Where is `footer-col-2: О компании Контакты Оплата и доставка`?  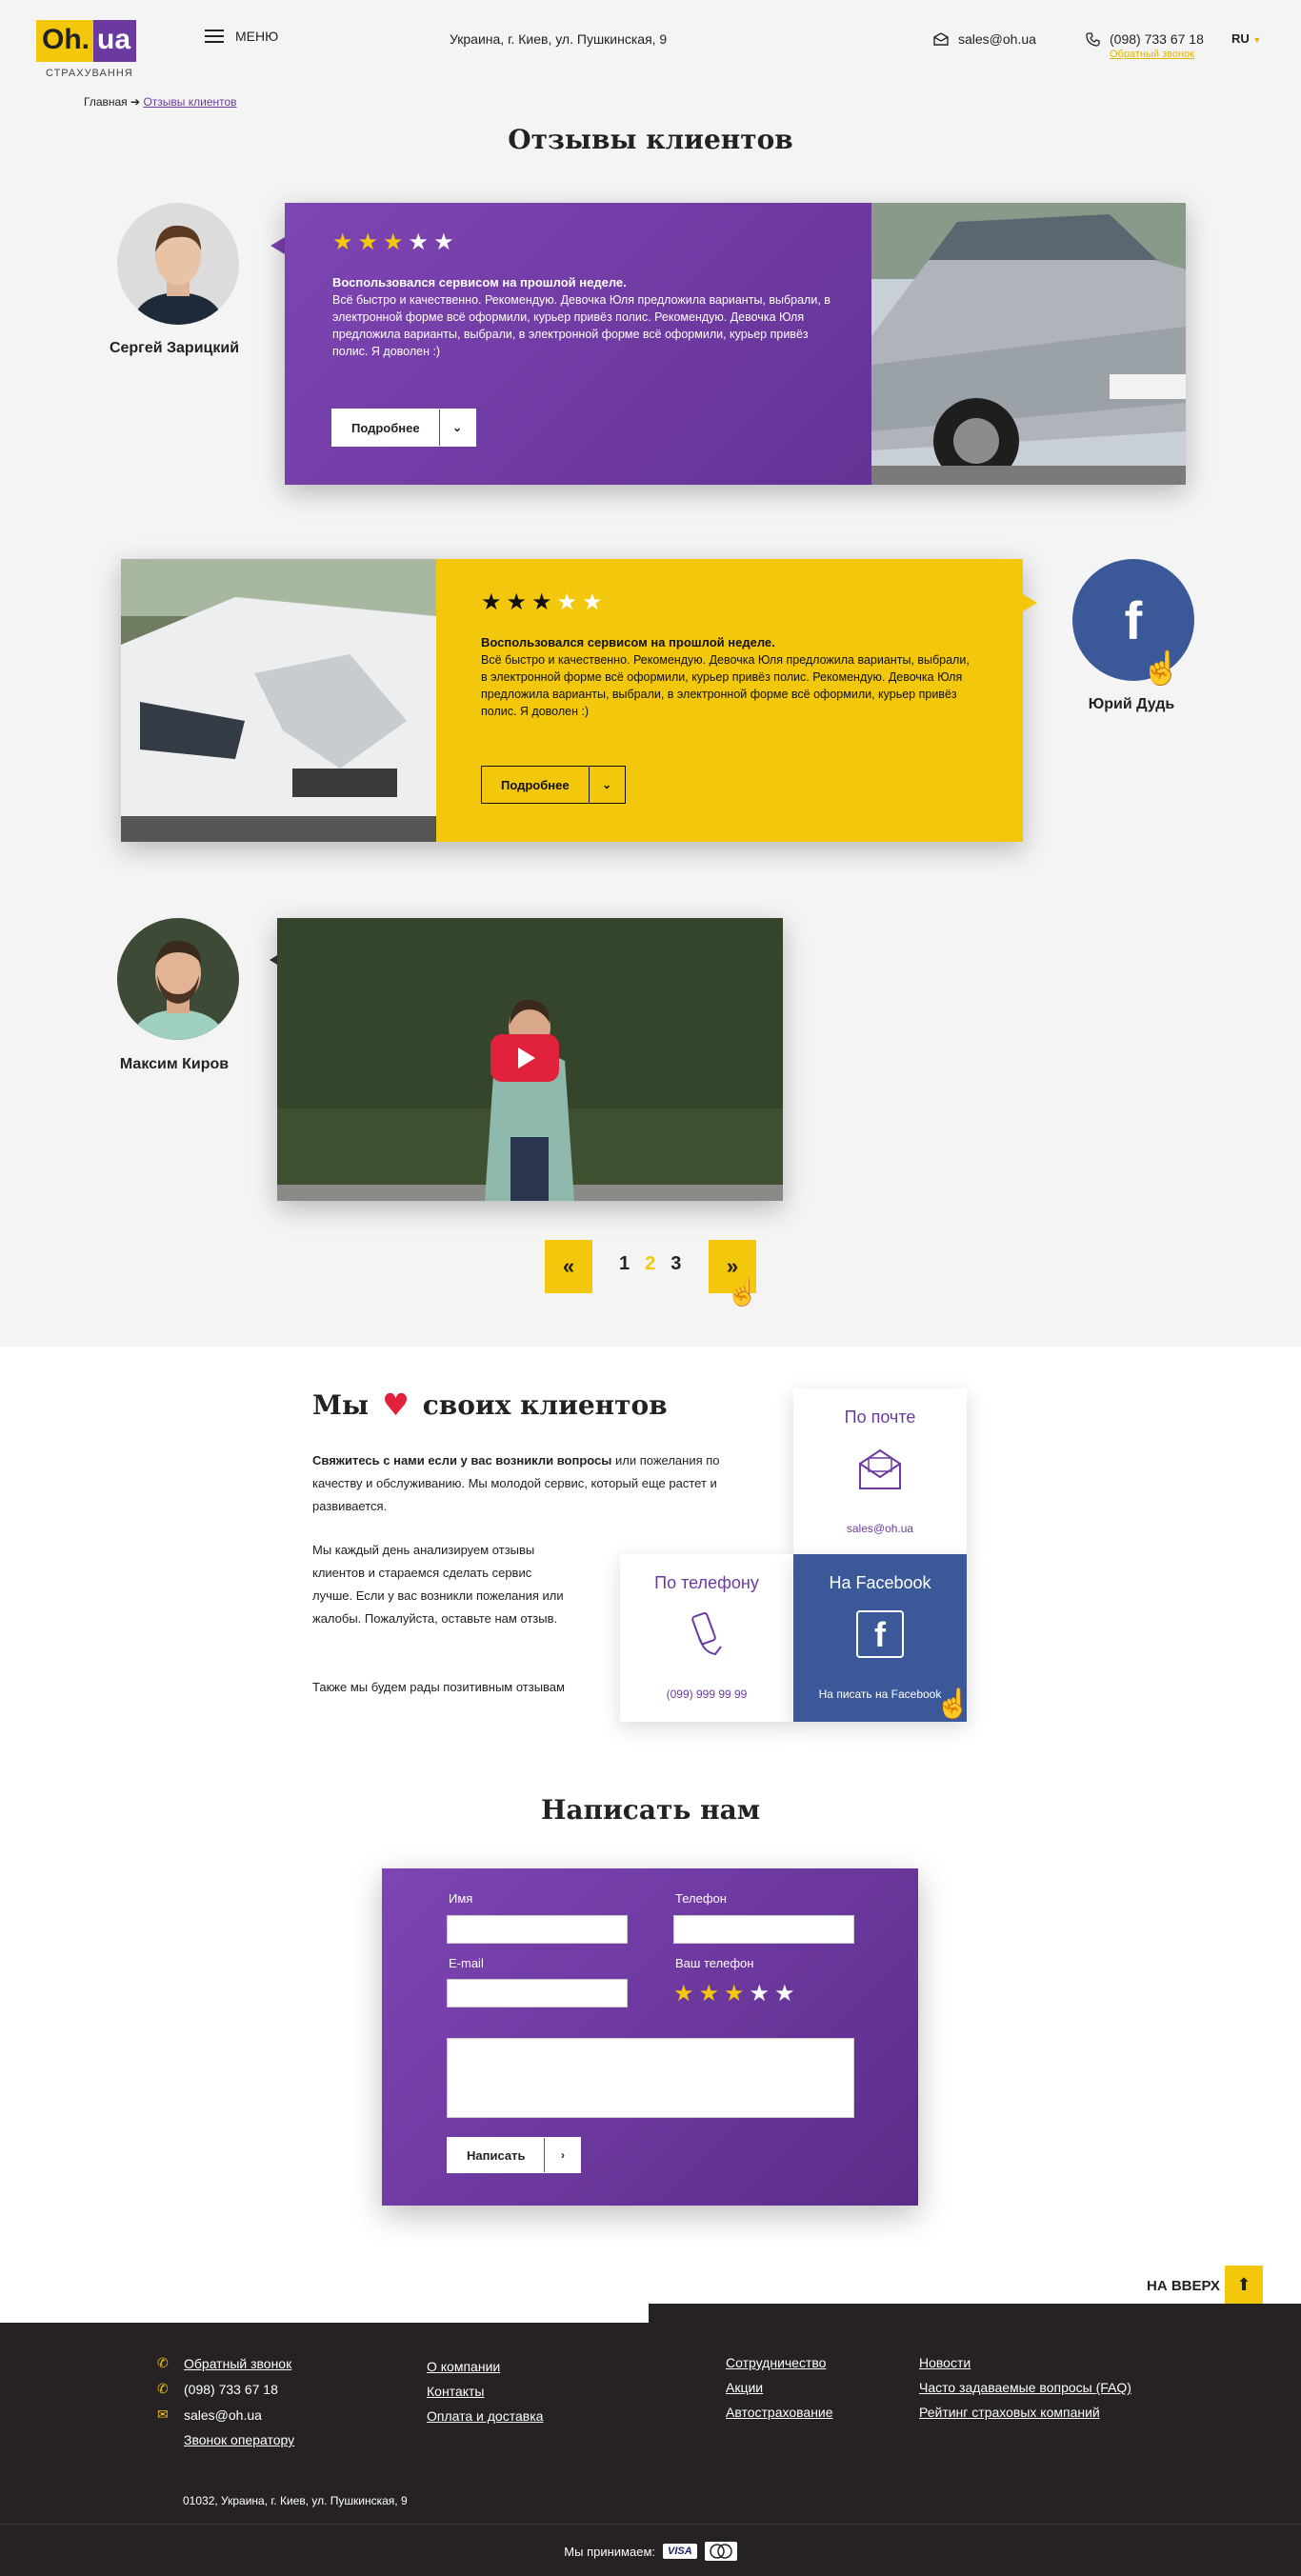
footer-col-2: О компании Контакты Оплата и доставка is located at coordinates (485, 2391).